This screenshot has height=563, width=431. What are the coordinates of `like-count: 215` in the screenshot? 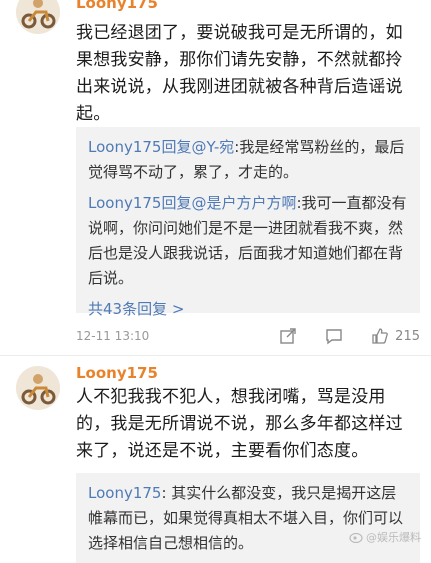 It's located at (407, 336).